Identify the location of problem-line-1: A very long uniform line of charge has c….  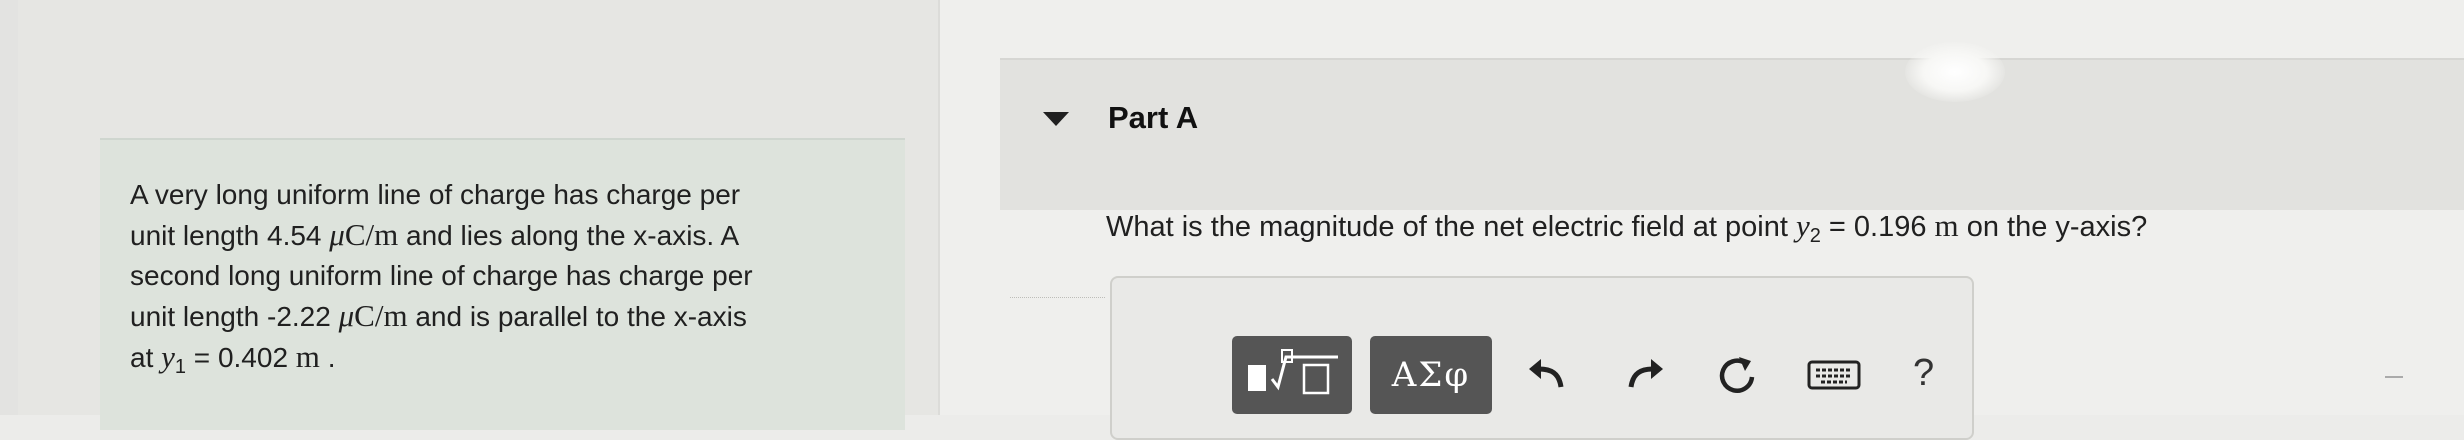
(435, 194).